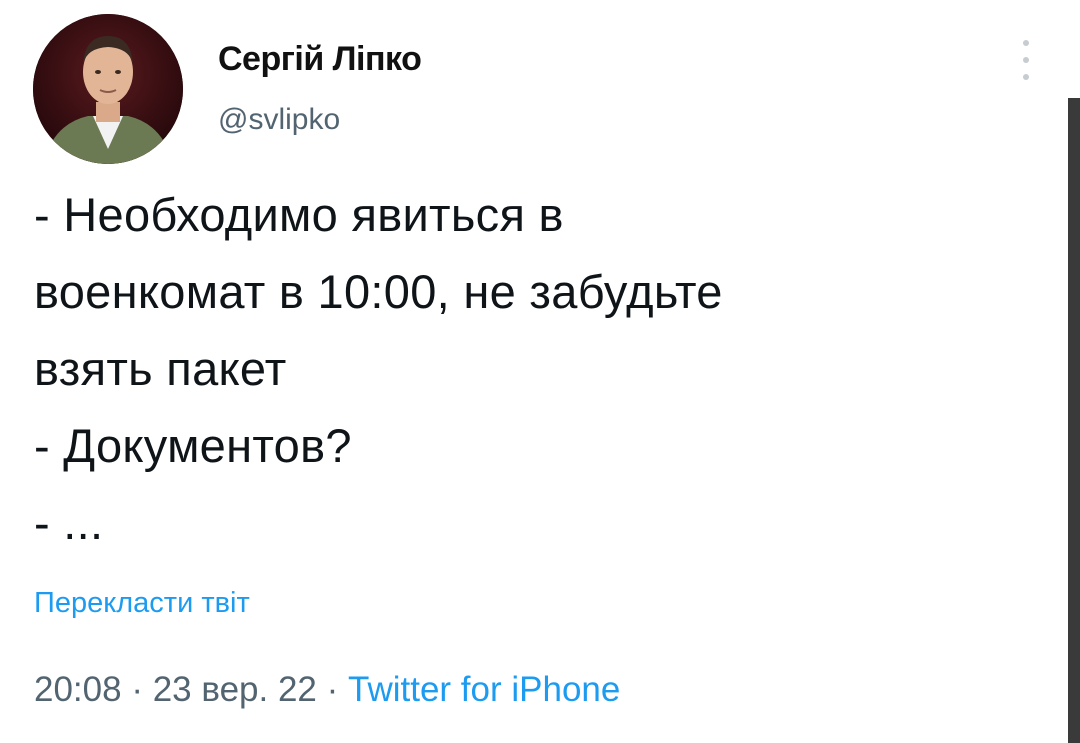 This screenshot has width=1080, height=743. Describe the element at coordinates (299, 214) in the screenshot. I see `tweet-text-line: - Необходимо явиться в` at that location.